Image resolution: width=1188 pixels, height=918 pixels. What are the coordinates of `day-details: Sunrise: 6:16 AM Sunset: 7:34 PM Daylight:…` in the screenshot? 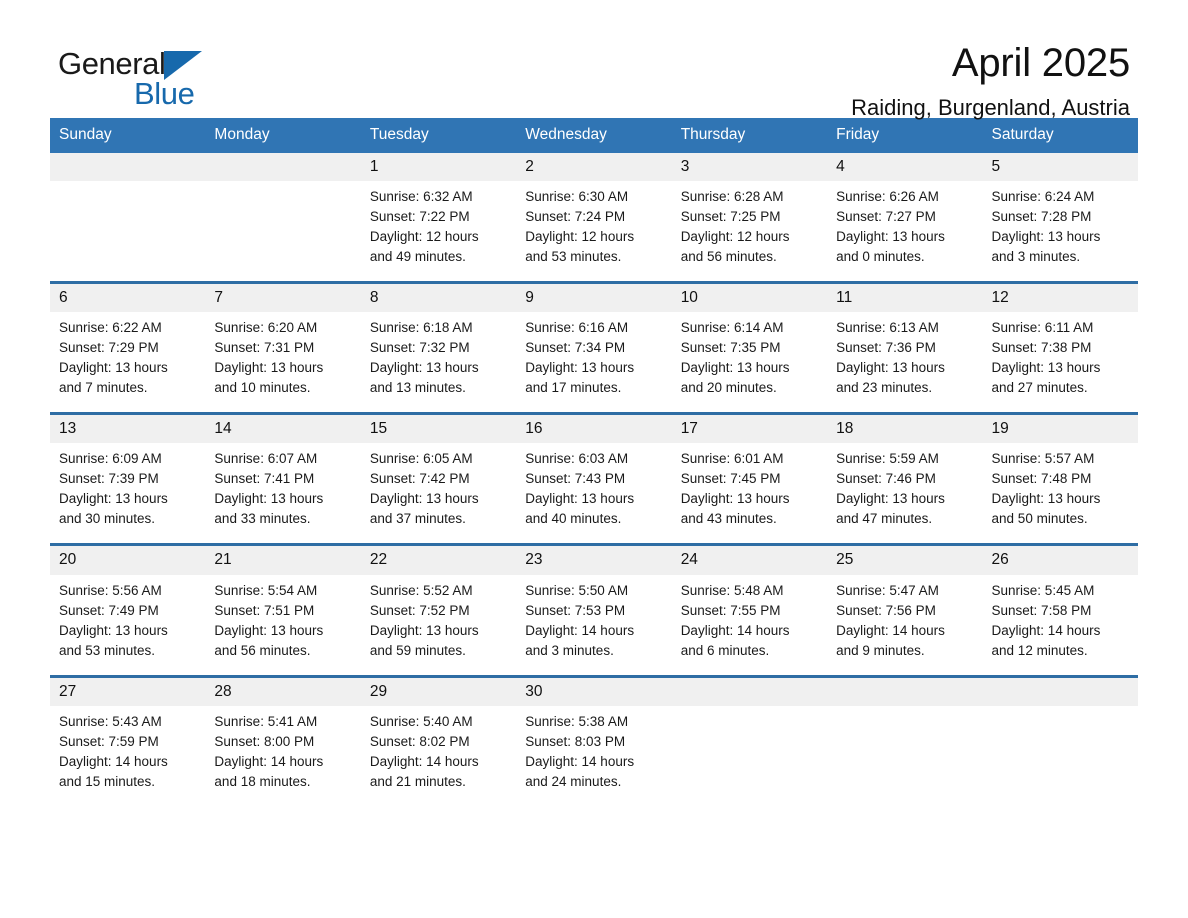 It's located at (593, 362).